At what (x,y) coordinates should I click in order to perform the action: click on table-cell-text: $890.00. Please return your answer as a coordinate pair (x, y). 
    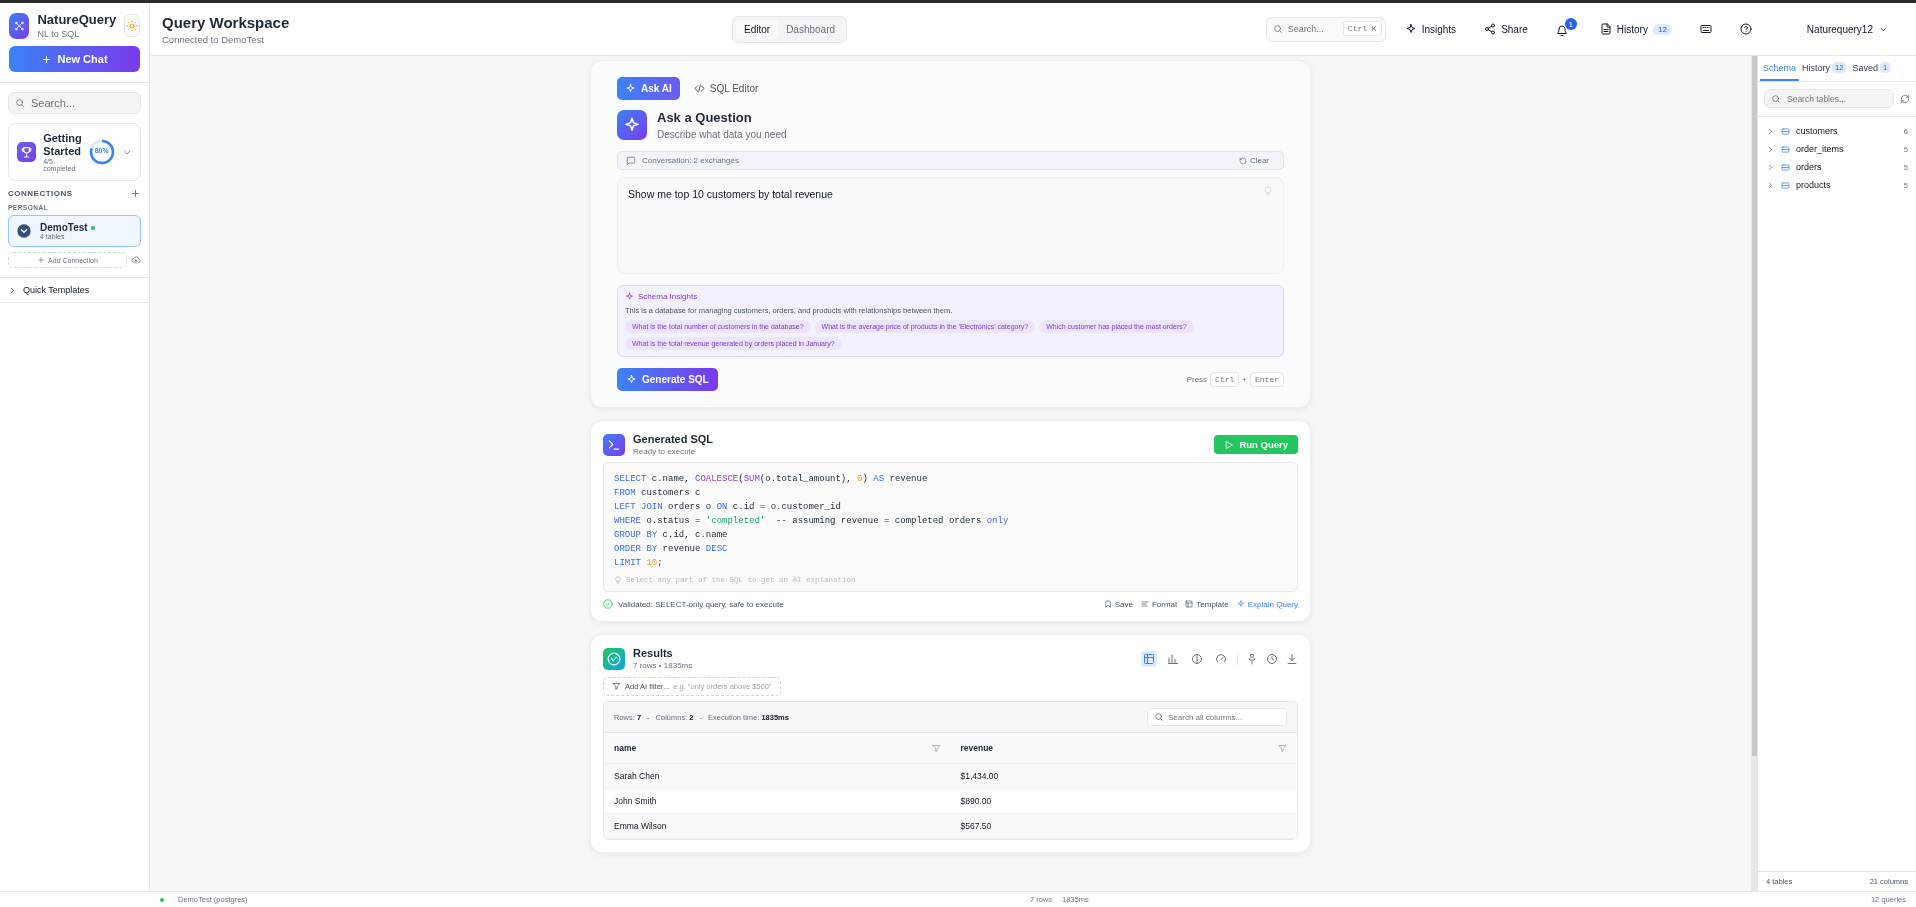
    Looking at the image, I should click on (976, 801).